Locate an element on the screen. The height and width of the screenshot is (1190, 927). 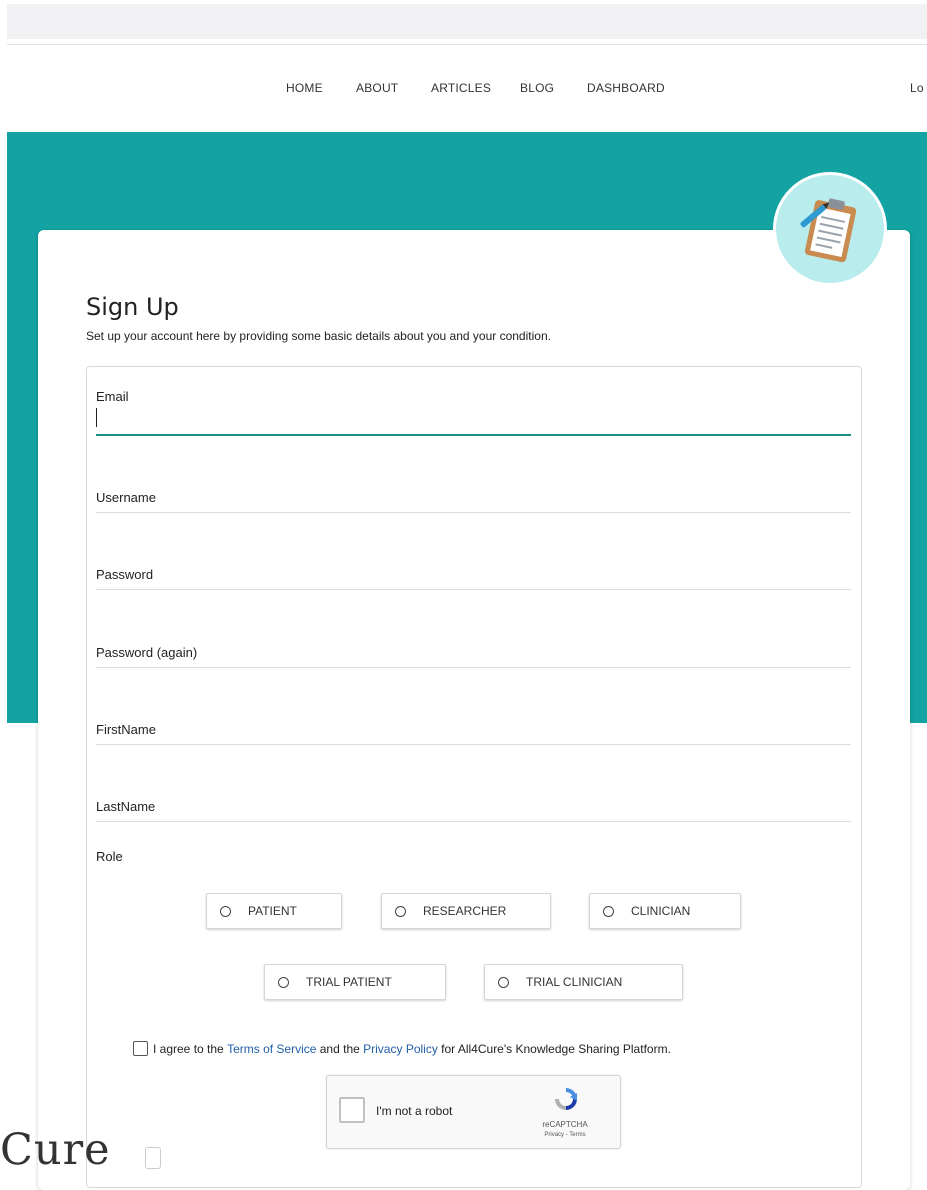
role-trial-clinician-button: TRIAL CLINICIAN is located at coordinates (583, 982).